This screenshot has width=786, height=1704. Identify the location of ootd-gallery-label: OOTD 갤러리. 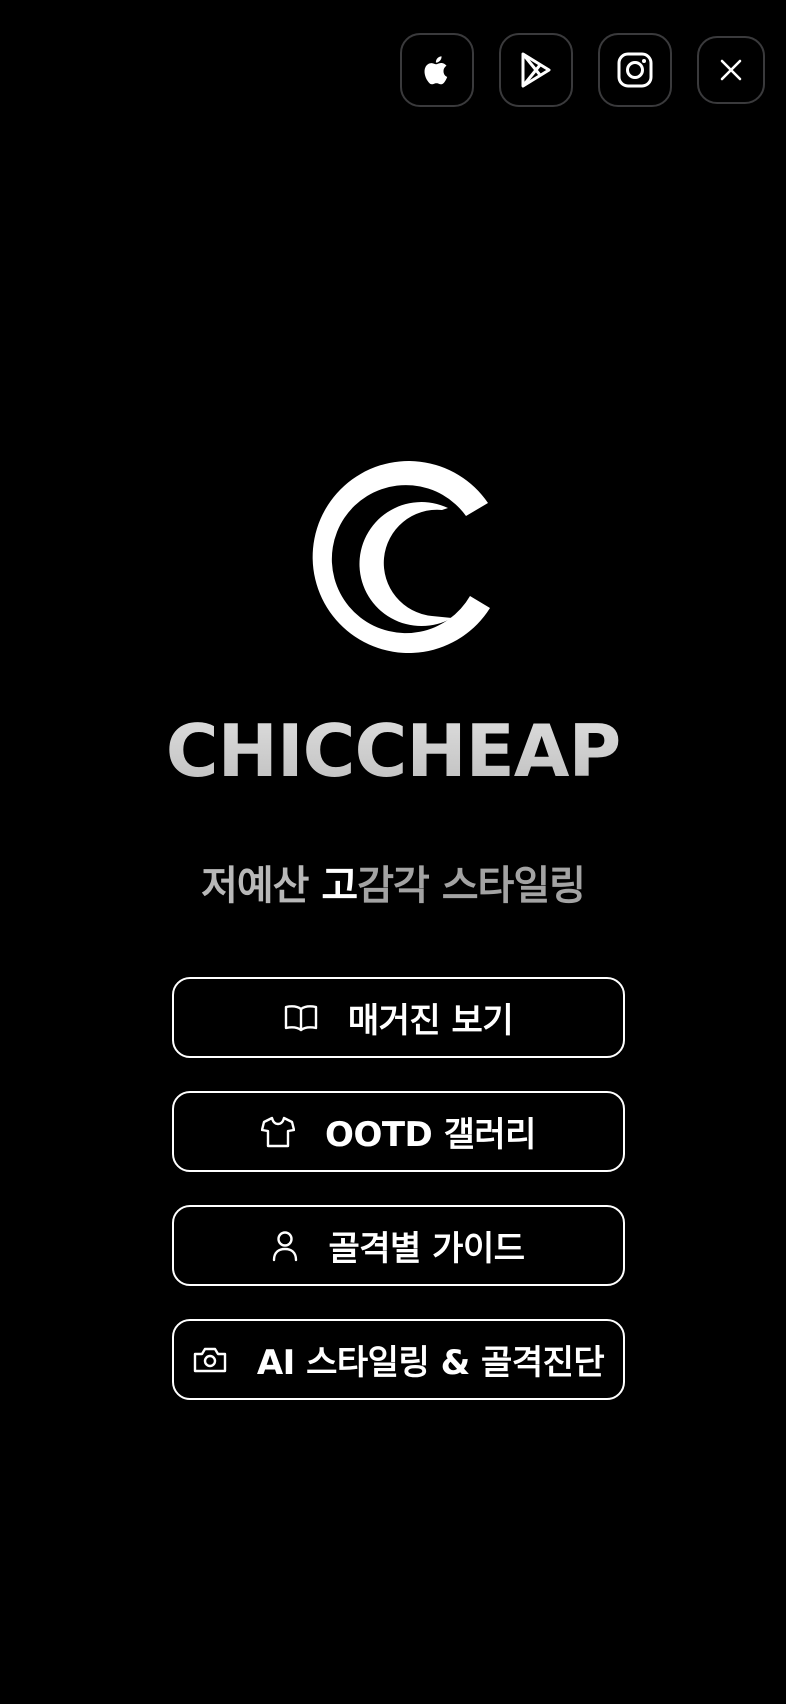
(430, 1135).